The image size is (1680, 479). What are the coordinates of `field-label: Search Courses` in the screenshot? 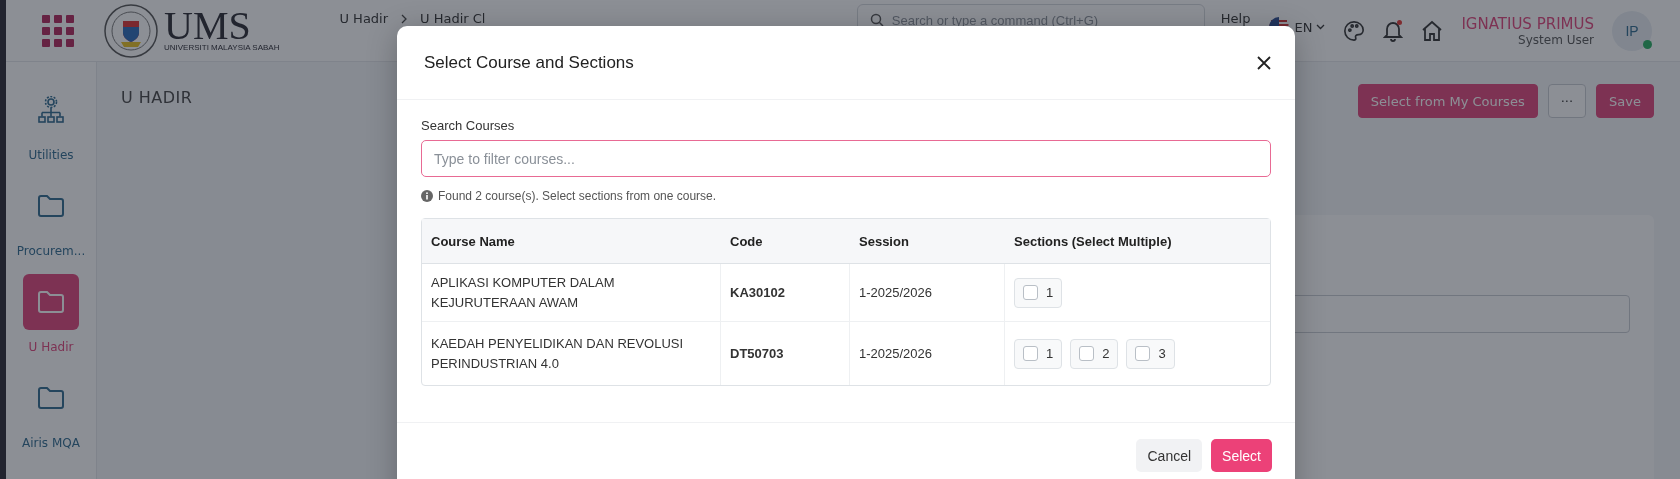 It's located at (468, 125).